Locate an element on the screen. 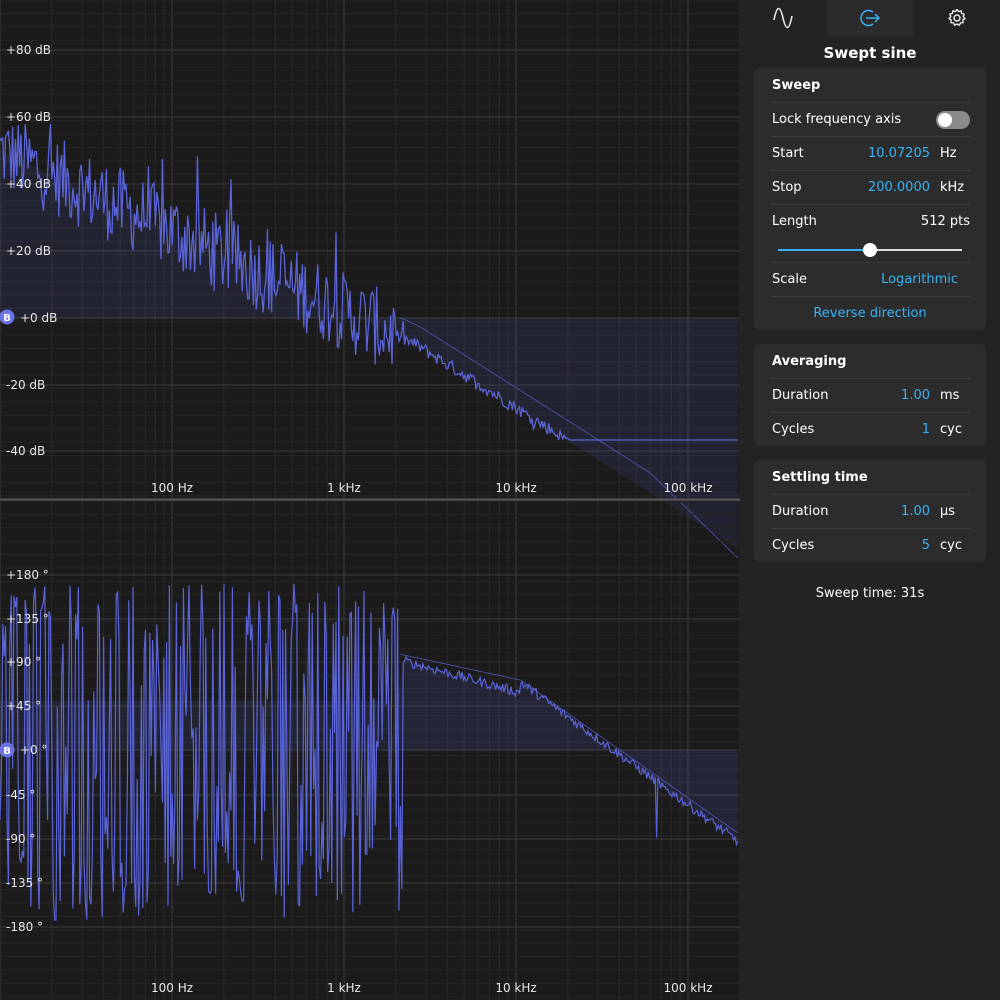 This screenshot has height=1000, width=1000. averaging-cycles-unit: cyc is located at coordinates (951, 429).